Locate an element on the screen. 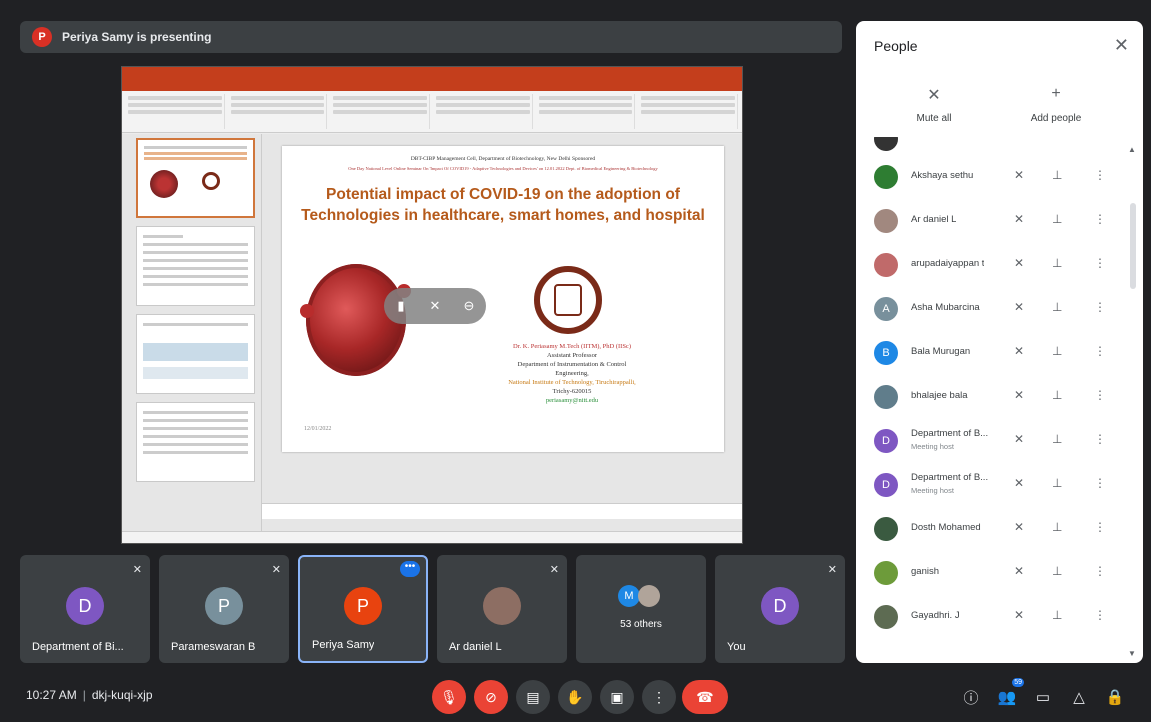 This screenshot has width=1151, height=722. list-item: A Asha Mubarcina ✕ ⊥ ⋮ is located at coordinates (991, 309).